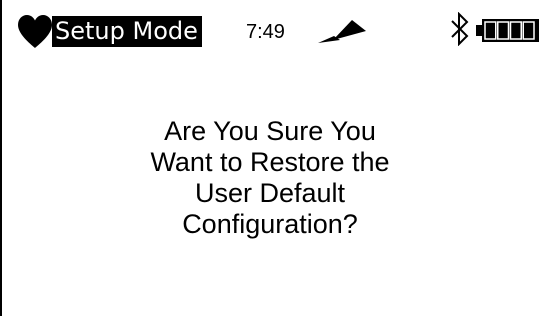  What do you see at coordinates (270, 193) in the screenshot?
I see `dialog-message-line: User Default` at bounding box center [270, 193].